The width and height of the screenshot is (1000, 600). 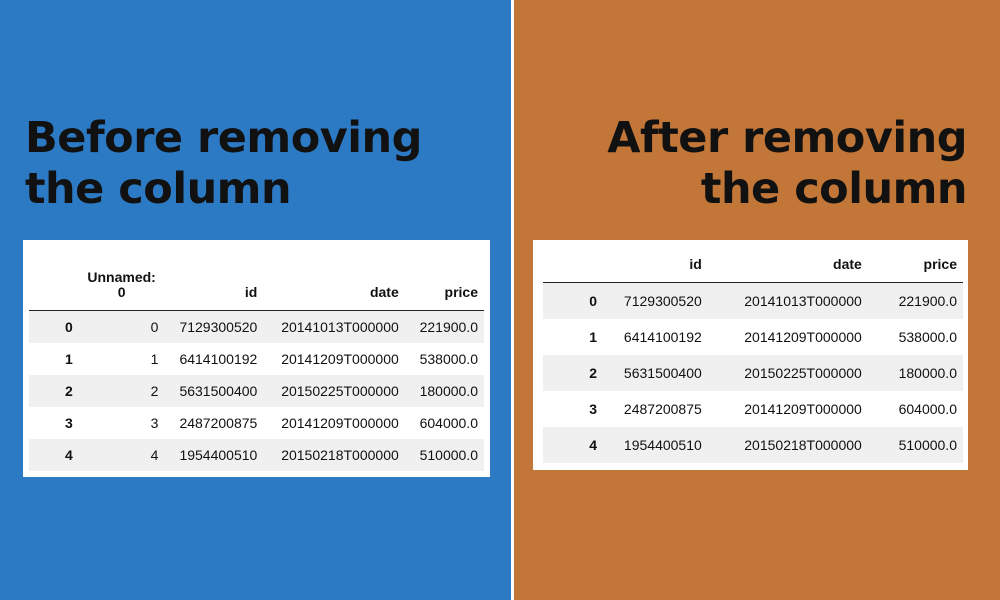 I want to click on cell-unnamed: 0, so click(x=154, y=327).